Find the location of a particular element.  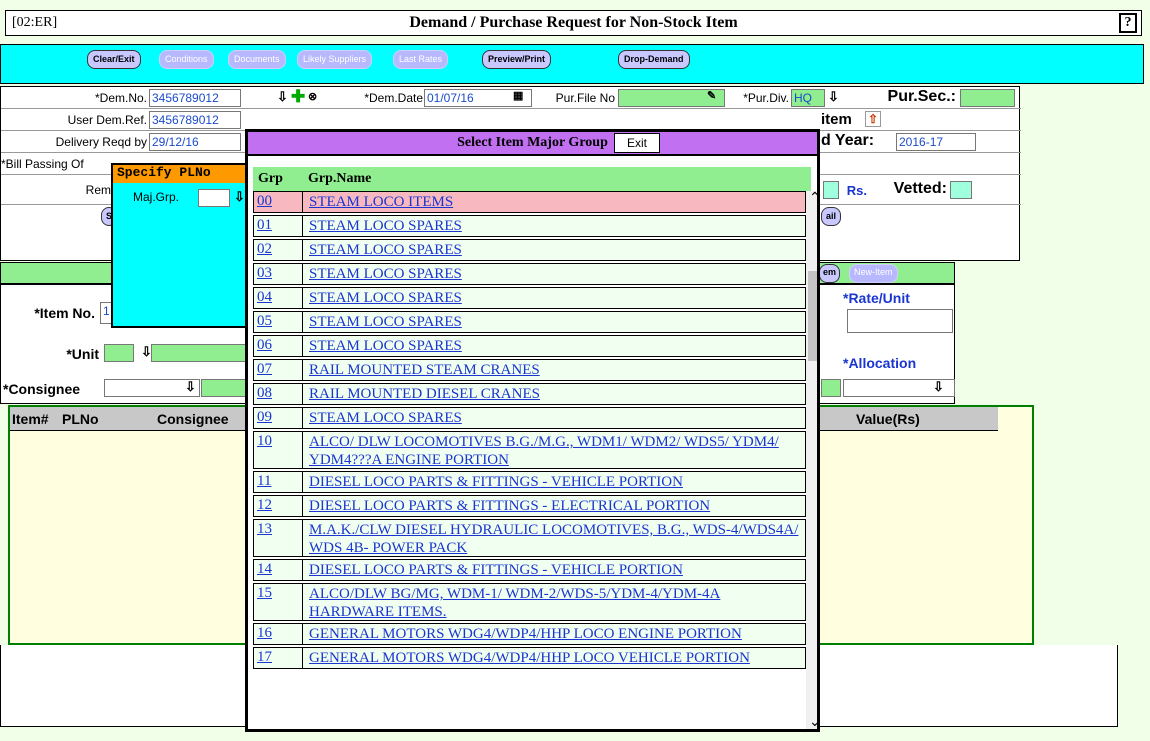

group-row: 05 STEAM LOCO SPARES is located at coordinates (529, 322).